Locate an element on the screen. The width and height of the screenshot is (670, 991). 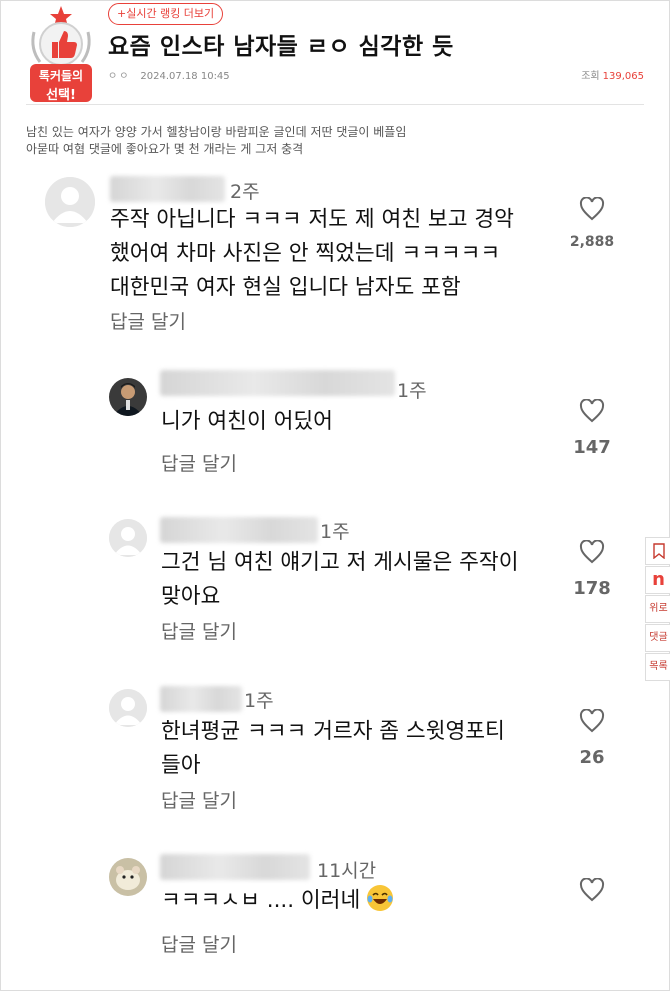
like-count: 26 is located at coordinates (592, 757).